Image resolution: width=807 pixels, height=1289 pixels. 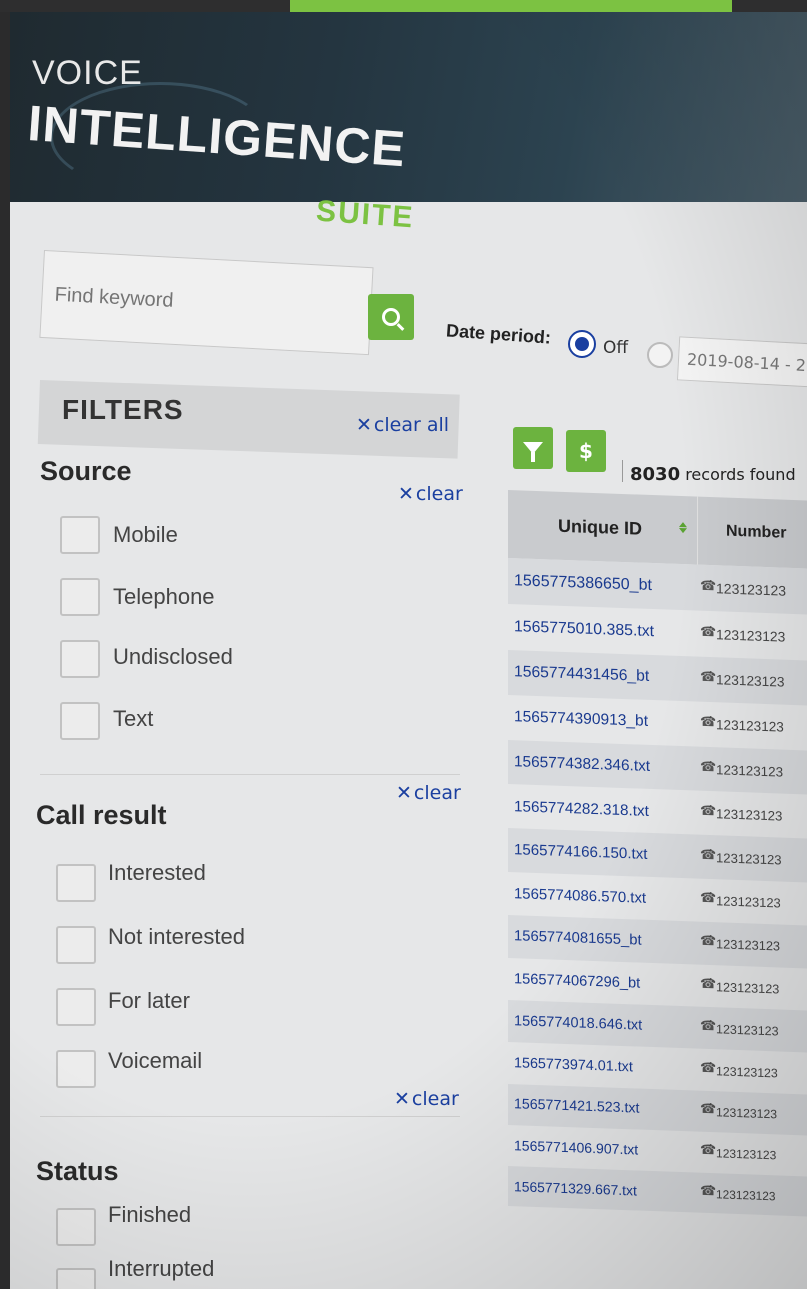 I want to click on status-clear-link: ✕ clear, so click(x=426, y=1099).